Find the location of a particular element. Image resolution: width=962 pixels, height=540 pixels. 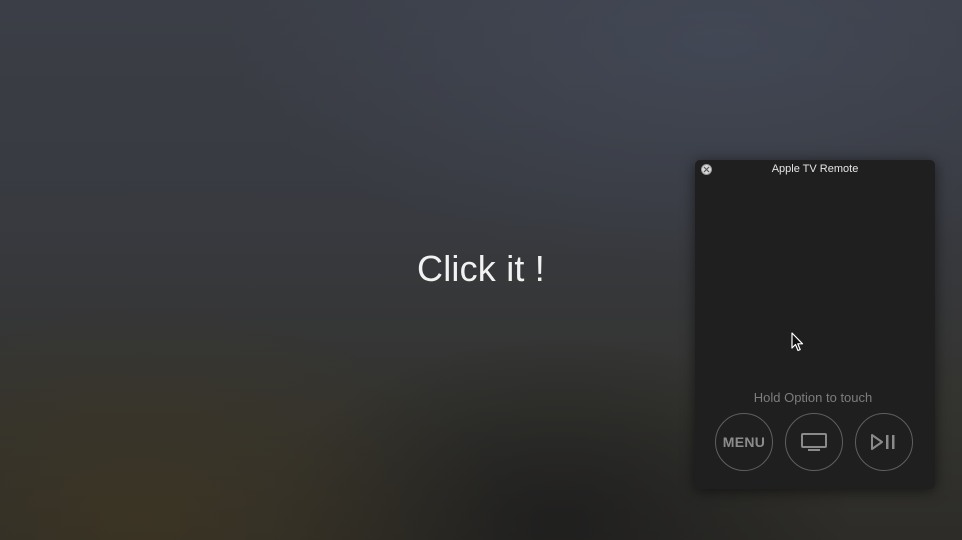

touch-hint-text: Hold Option to touch is located at coordinates (813, 397).